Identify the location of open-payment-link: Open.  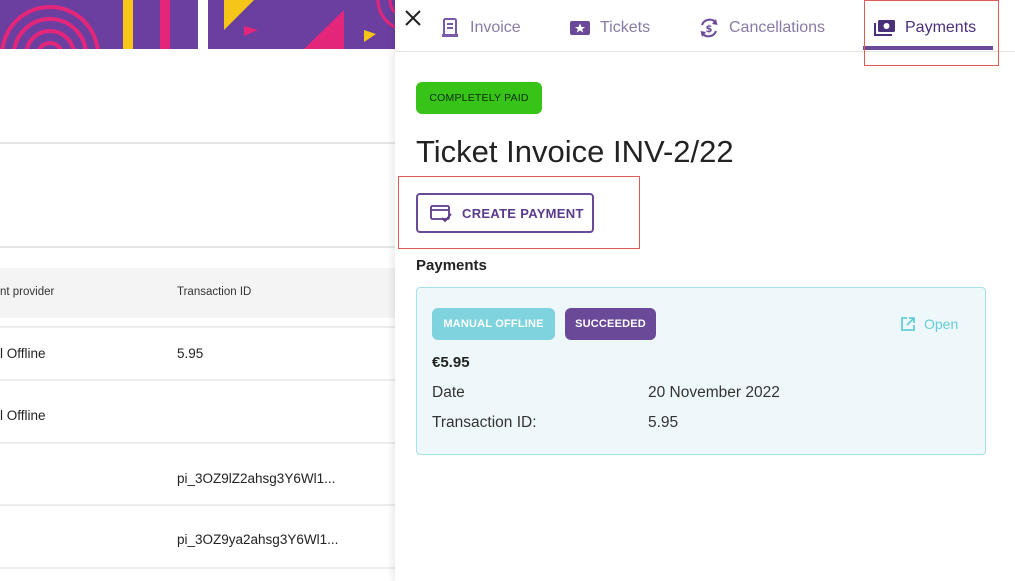
(929, 324).